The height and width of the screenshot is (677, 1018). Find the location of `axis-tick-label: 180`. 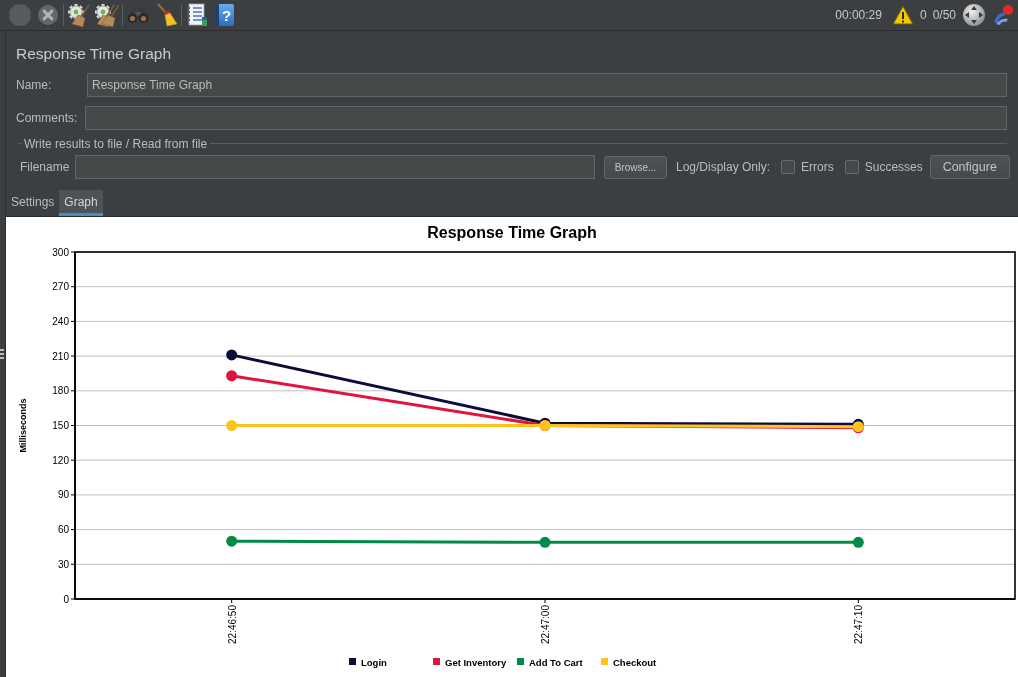

axis-tick-label: 180 is located at coordinates (60, 391).